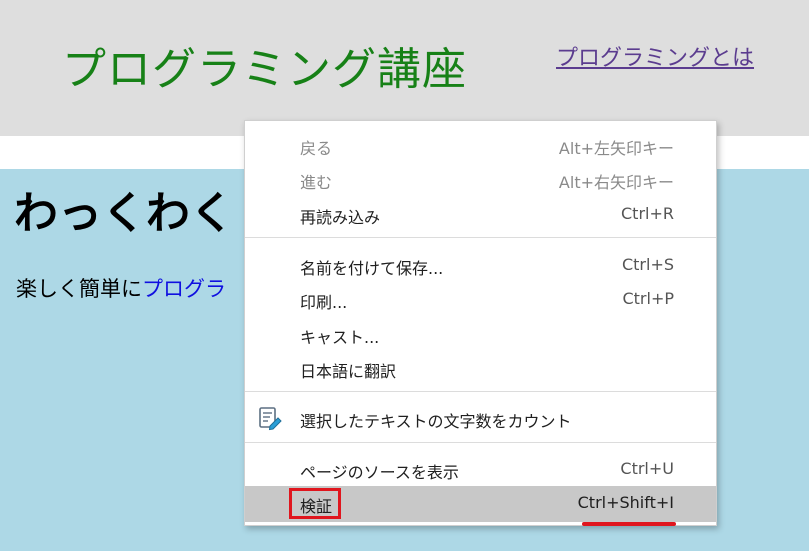 This screenshot has height=551, width=809. What do you see at coordinates (436, 421) in the screenshot?
I see `menu-item-label: 選択したテキストの文字数をカウント` at bounding box center [436, 421].